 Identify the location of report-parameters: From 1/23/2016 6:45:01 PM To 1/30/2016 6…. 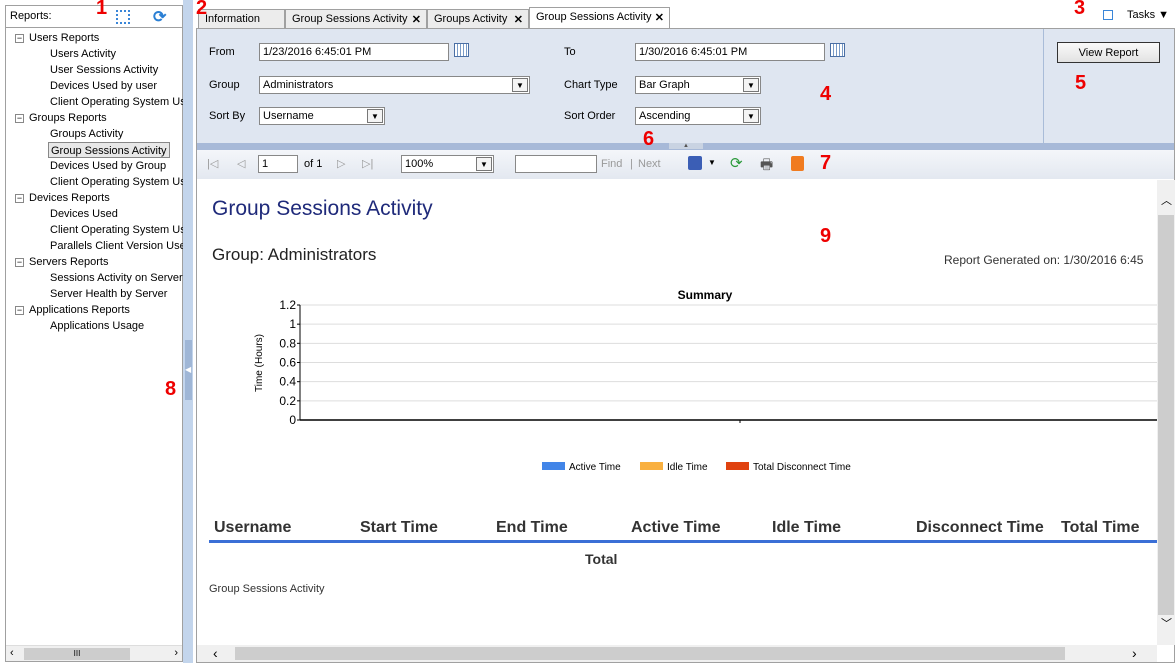
(685, 86).